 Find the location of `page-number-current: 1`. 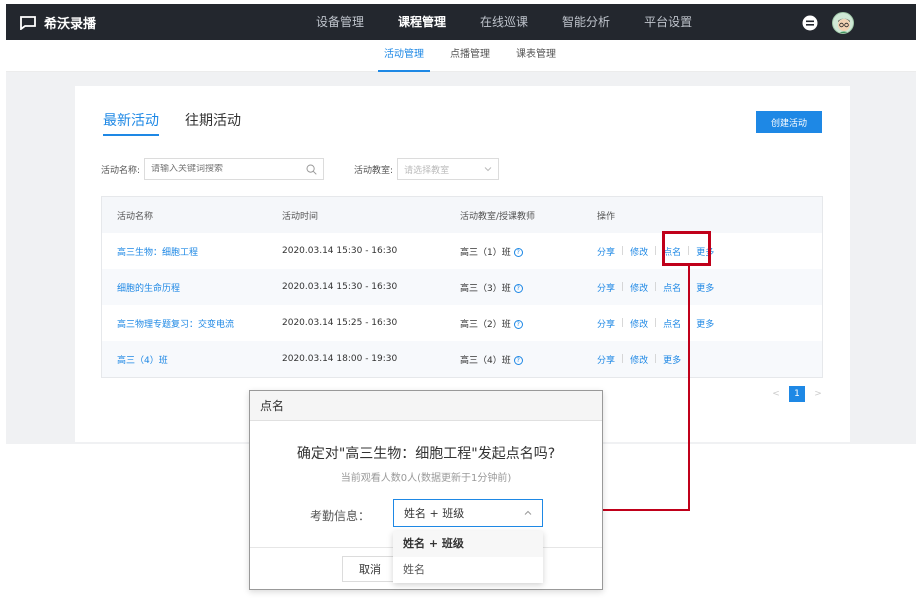

page-number-current: 1 is located at coordinates (797, 394).